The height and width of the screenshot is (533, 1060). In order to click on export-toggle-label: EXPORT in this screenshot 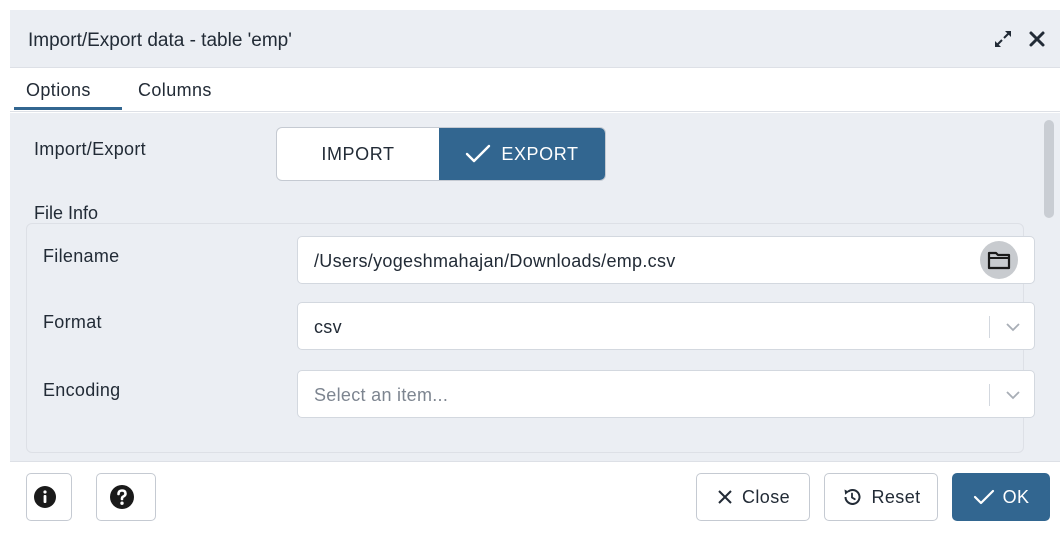, I will do `click(540, 153)`.